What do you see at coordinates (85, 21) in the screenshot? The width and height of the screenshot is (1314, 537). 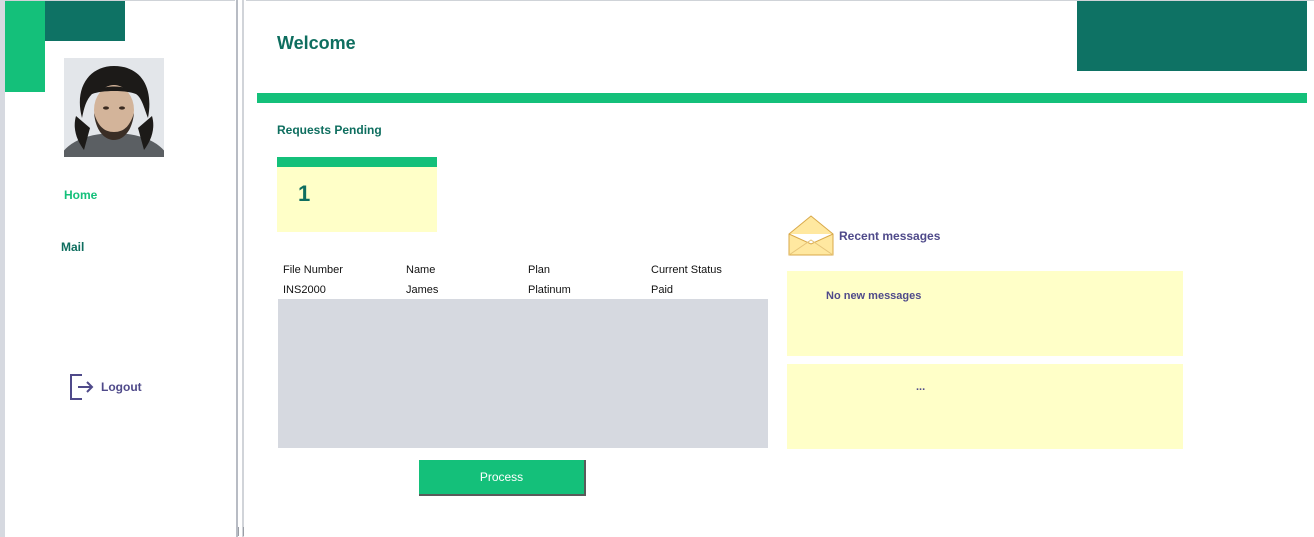 I see `sidebar-decoration-dark` at bounding box center [85, 21].